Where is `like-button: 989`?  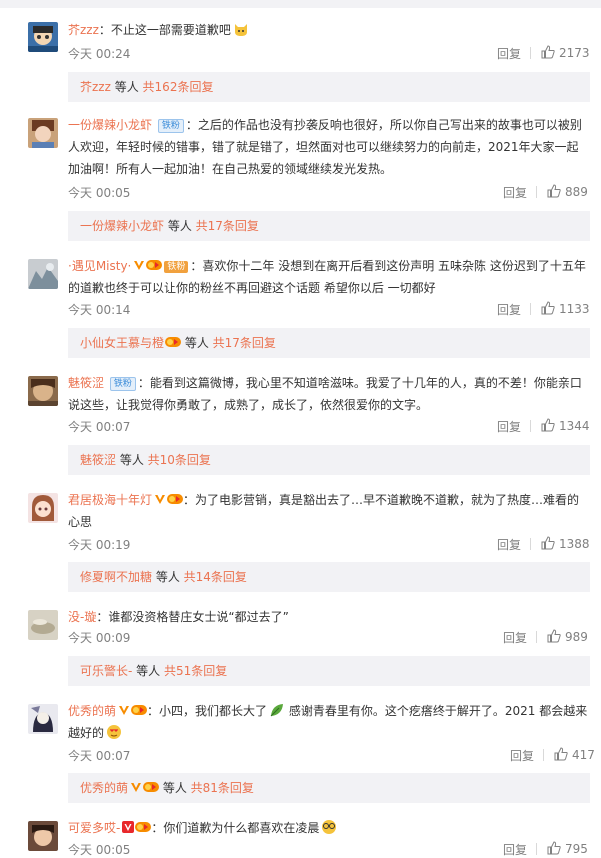
like-button: 989 is located at coordinates (567, 636).